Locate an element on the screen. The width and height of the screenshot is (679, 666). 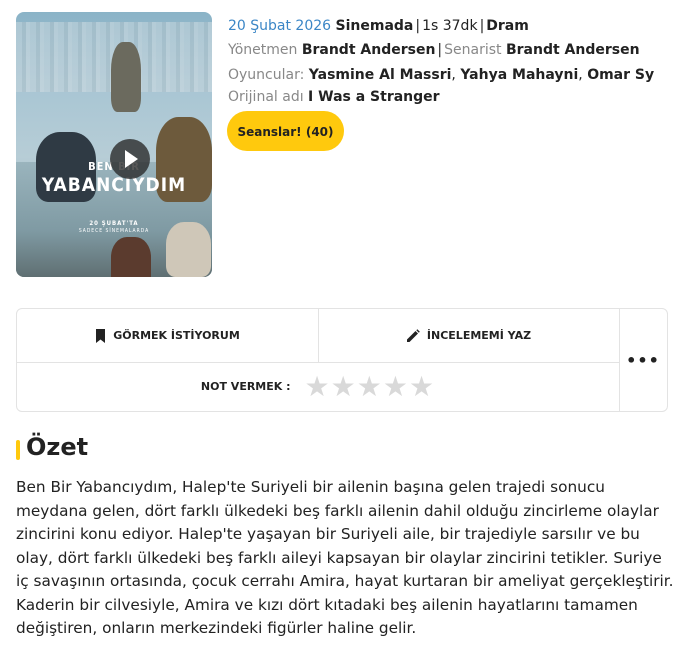
director-label: Yönetmen is located at coordinates (263, 50).